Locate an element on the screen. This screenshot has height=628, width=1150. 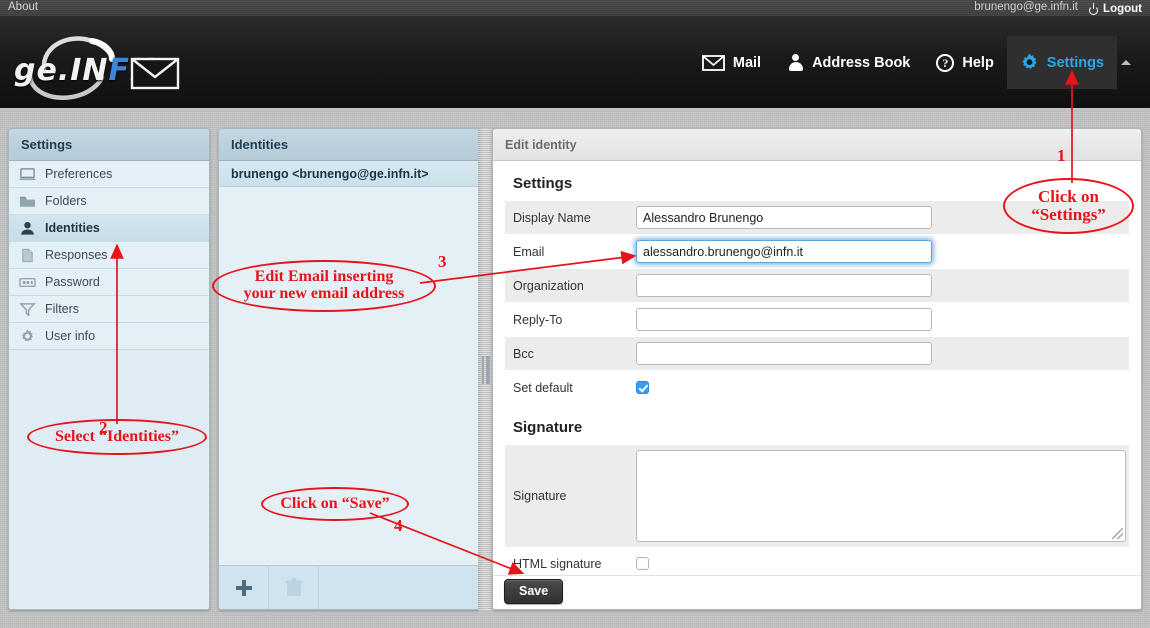
nav-label-settings: Settings is located at coordinates (1075, 62).